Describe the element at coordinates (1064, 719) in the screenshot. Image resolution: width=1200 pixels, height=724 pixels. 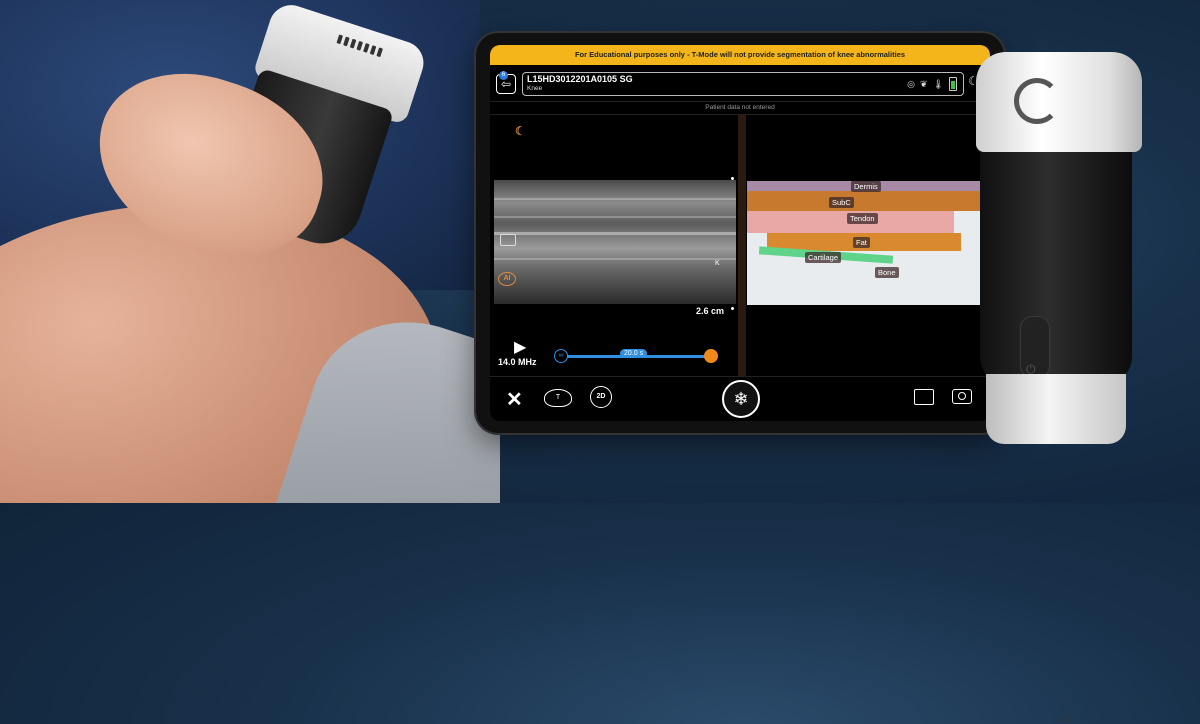
I see `probe-model: L15` at that location.